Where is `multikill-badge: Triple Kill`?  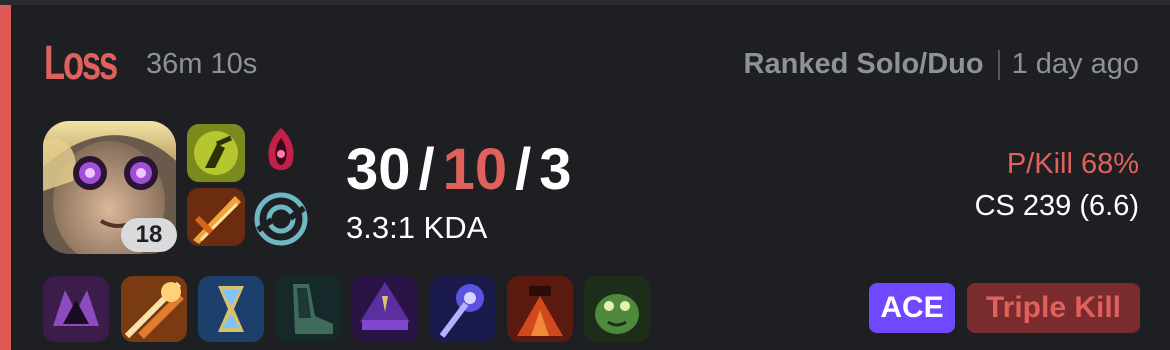
multikill-badge: Triple Kill is located at coordinates (1053, 308).